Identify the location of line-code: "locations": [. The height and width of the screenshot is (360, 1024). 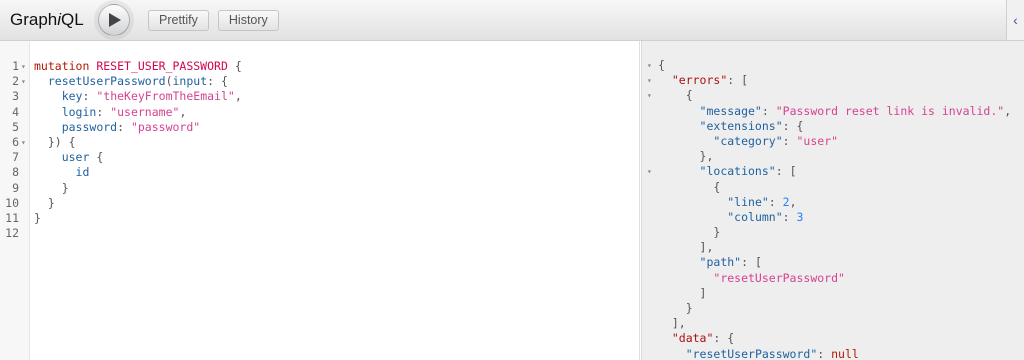
(727, 171).